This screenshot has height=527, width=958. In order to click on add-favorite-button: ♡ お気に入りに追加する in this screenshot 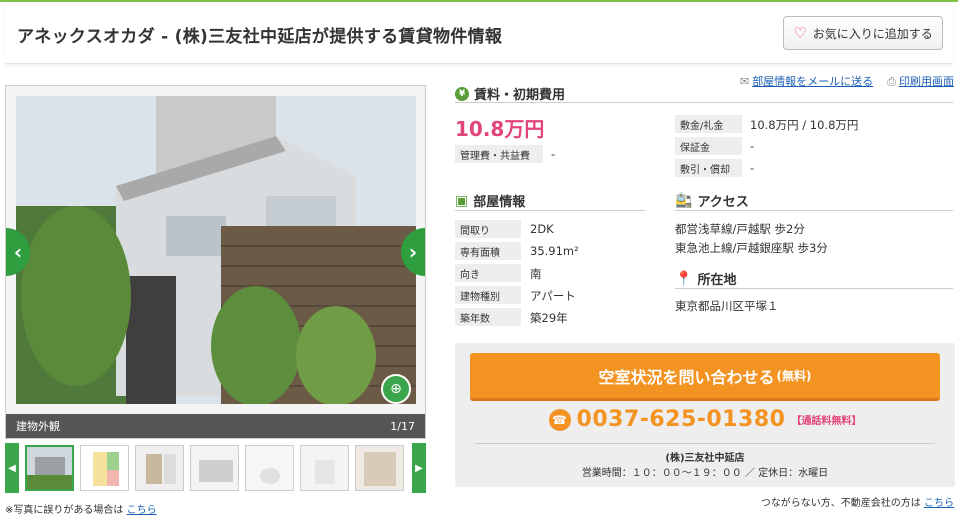, I will do `click(863, 33)`.